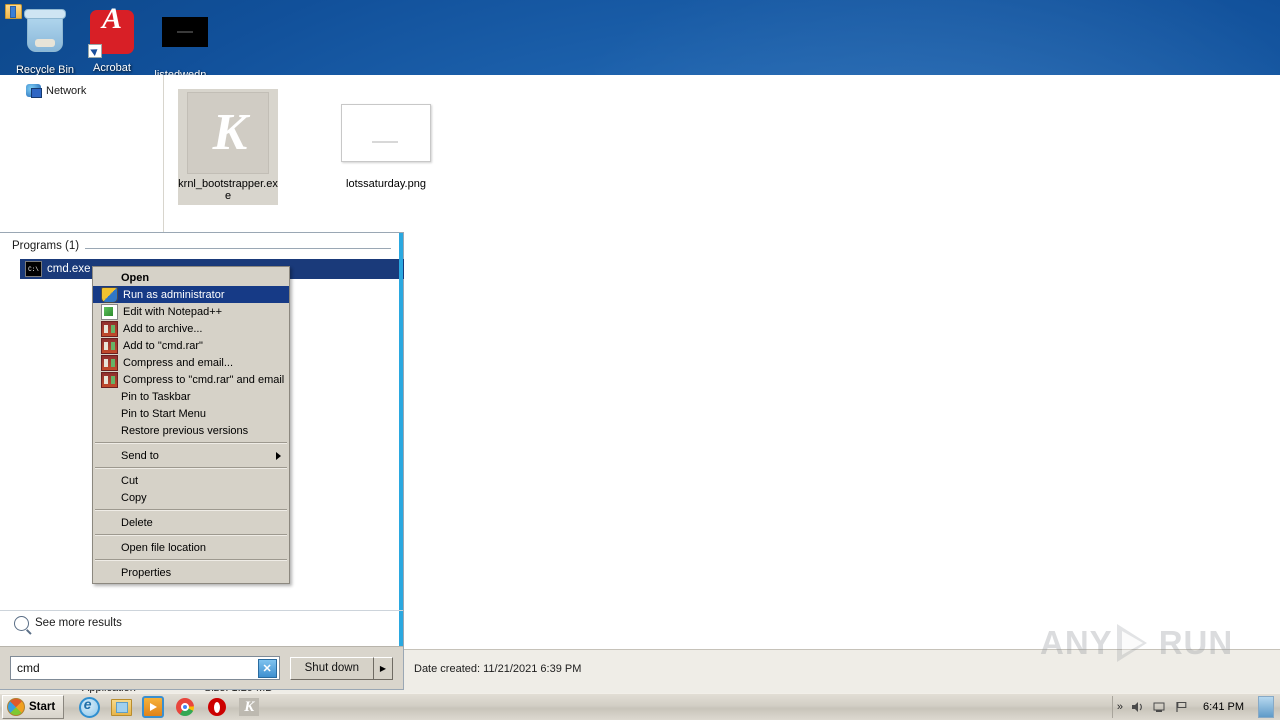 Image resolution: width=1280 pixels, height=720 pixels. What do you see at coordinates (16, 707) in the screenshot?
I see `windows-orb-icon` at bounding box center [16, 707].